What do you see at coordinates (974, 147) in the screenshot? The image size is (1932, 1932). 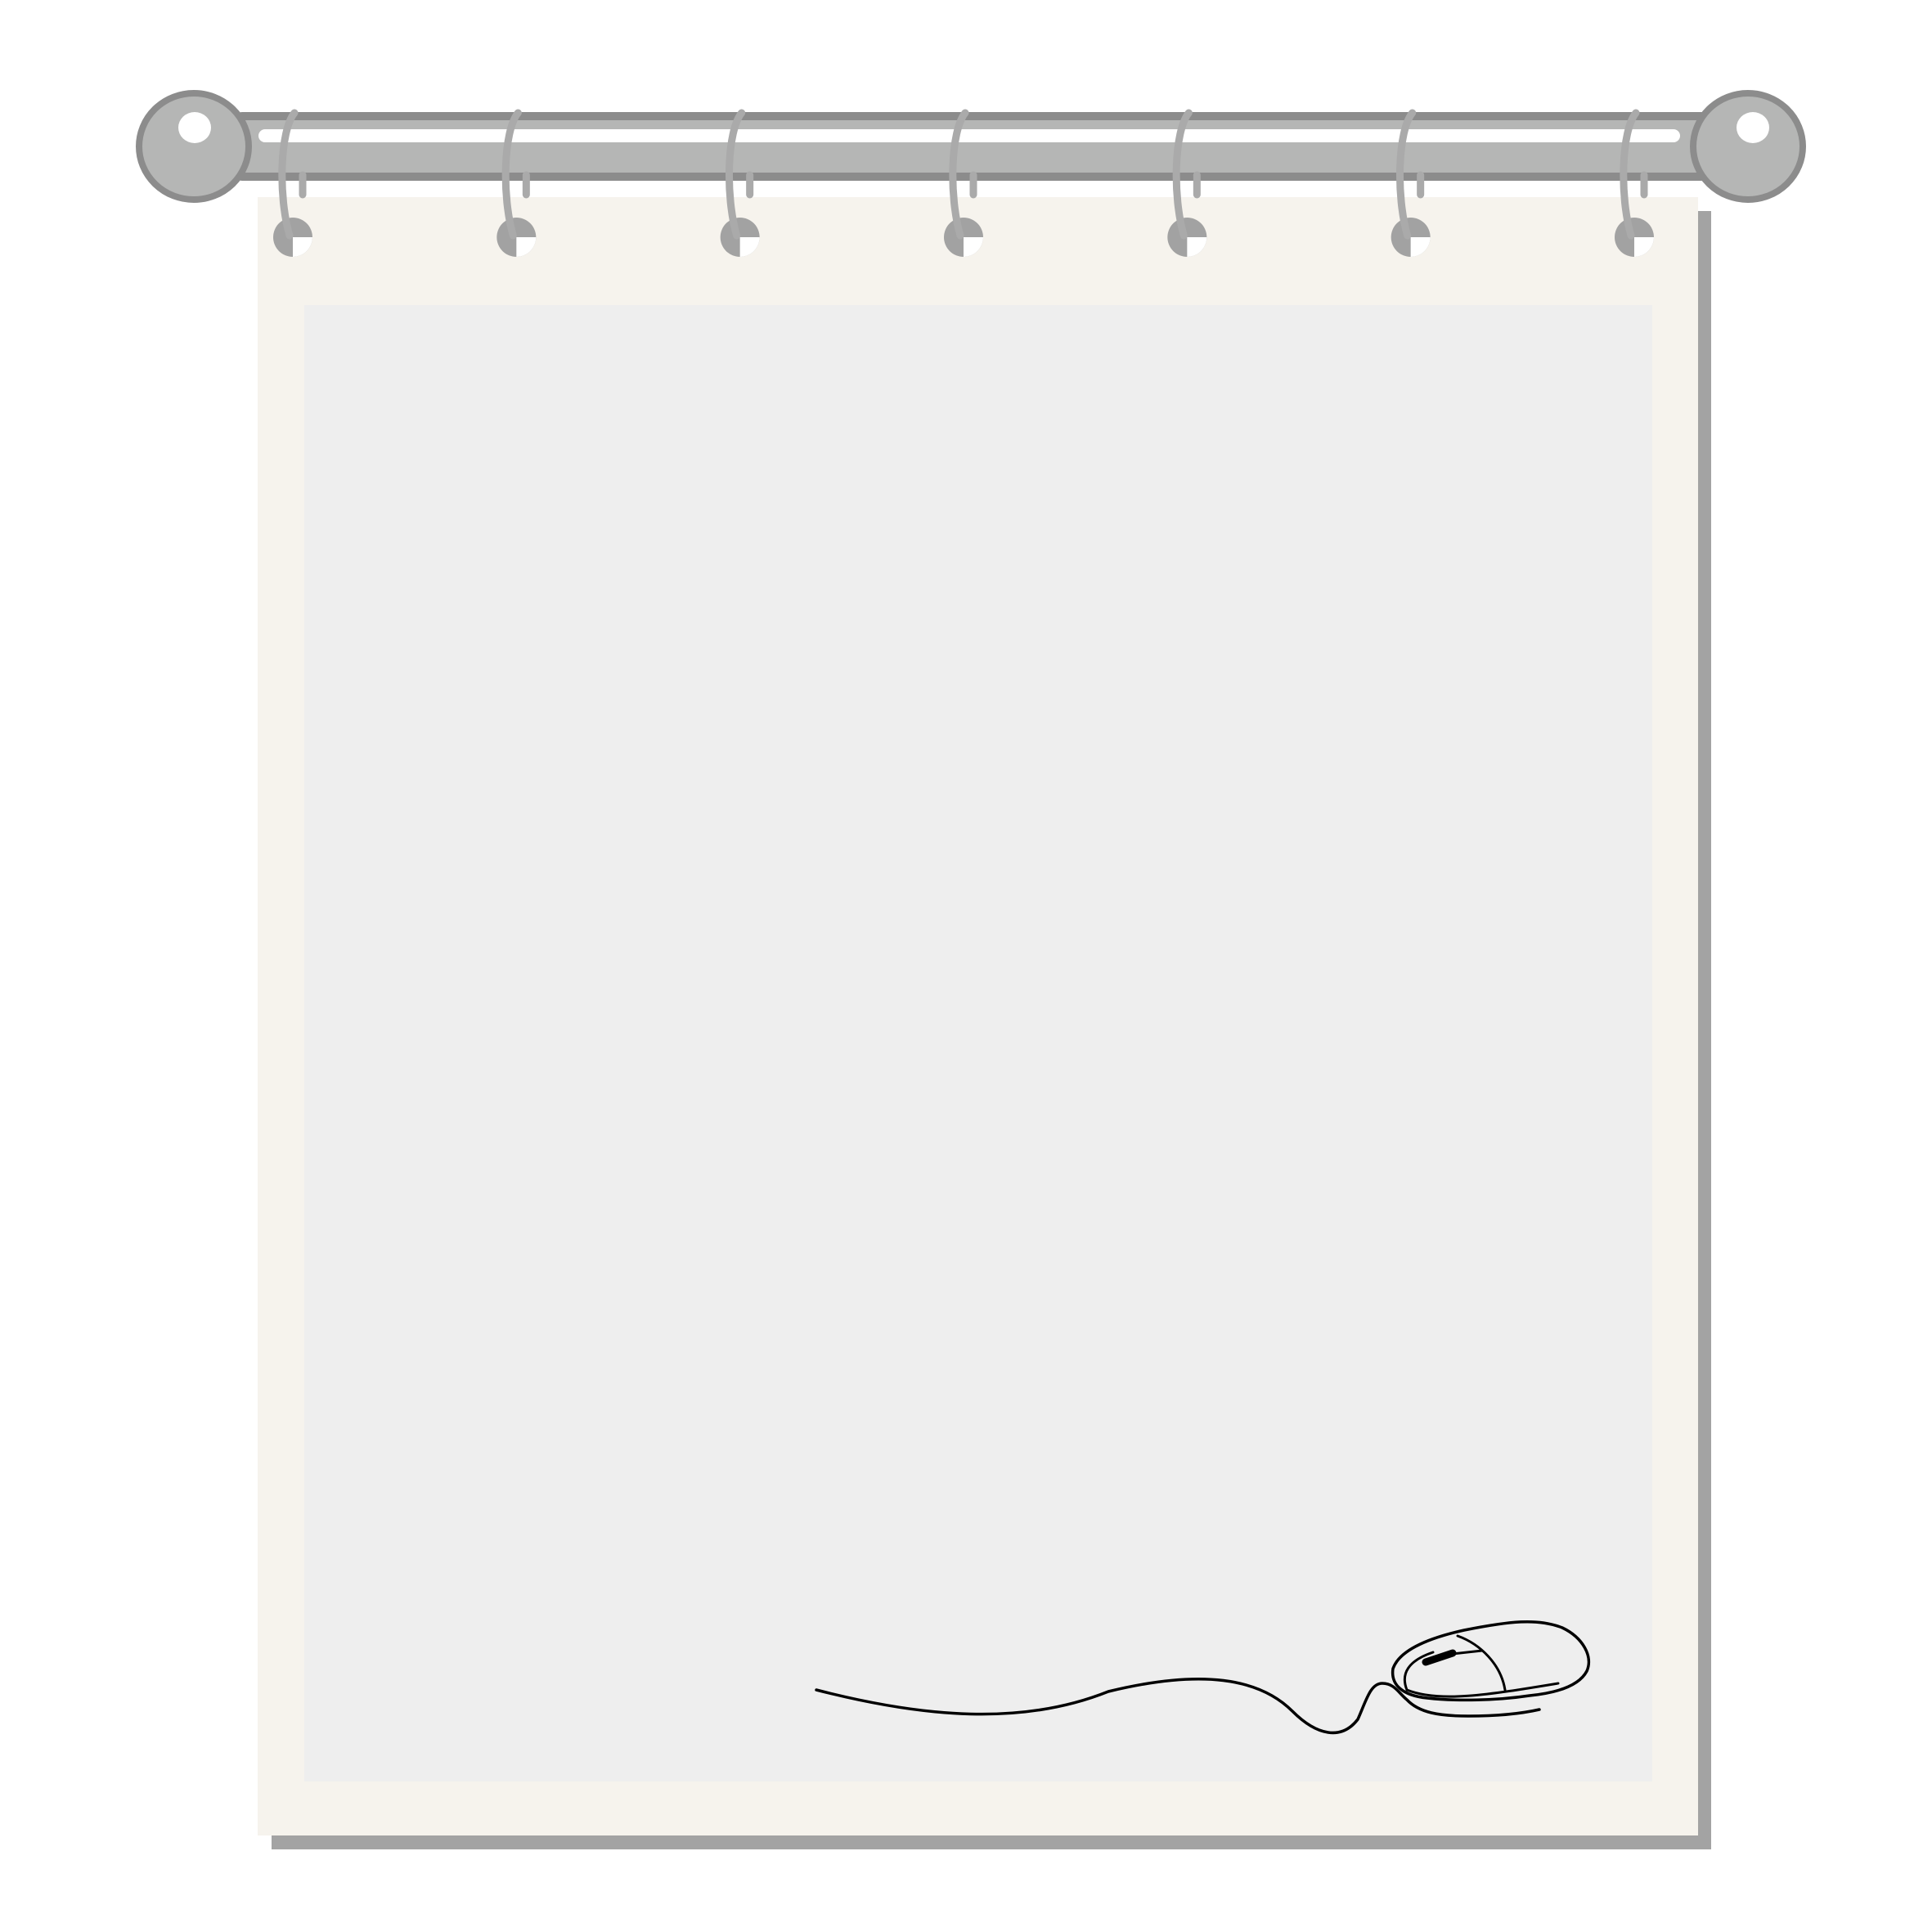 I see `rod-bar` at bounding box center [974, 147].